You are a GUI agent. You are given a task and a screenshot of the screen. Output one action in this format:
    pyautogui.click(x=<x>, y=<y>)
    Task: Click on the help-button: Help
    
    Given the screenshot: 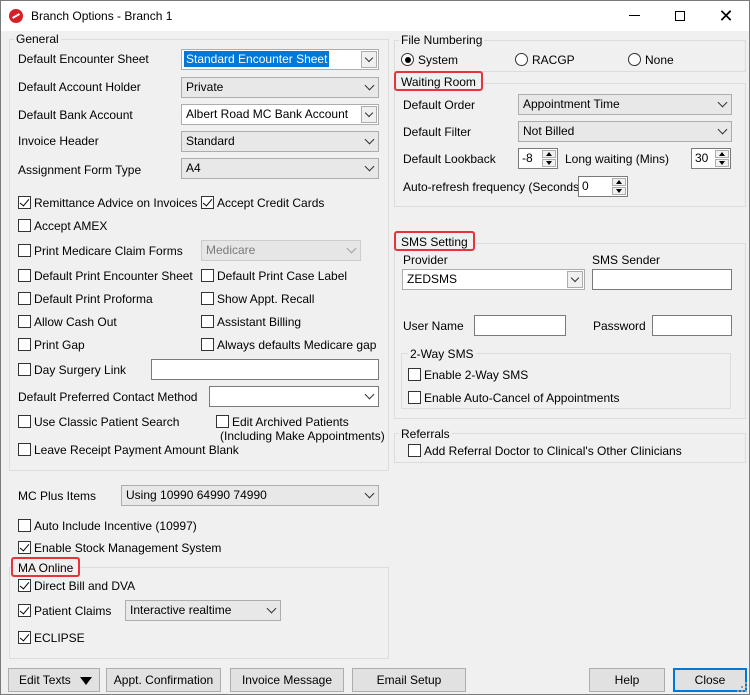 What is the action you would take?
    pyautogui.click(x=627, y=680)
    